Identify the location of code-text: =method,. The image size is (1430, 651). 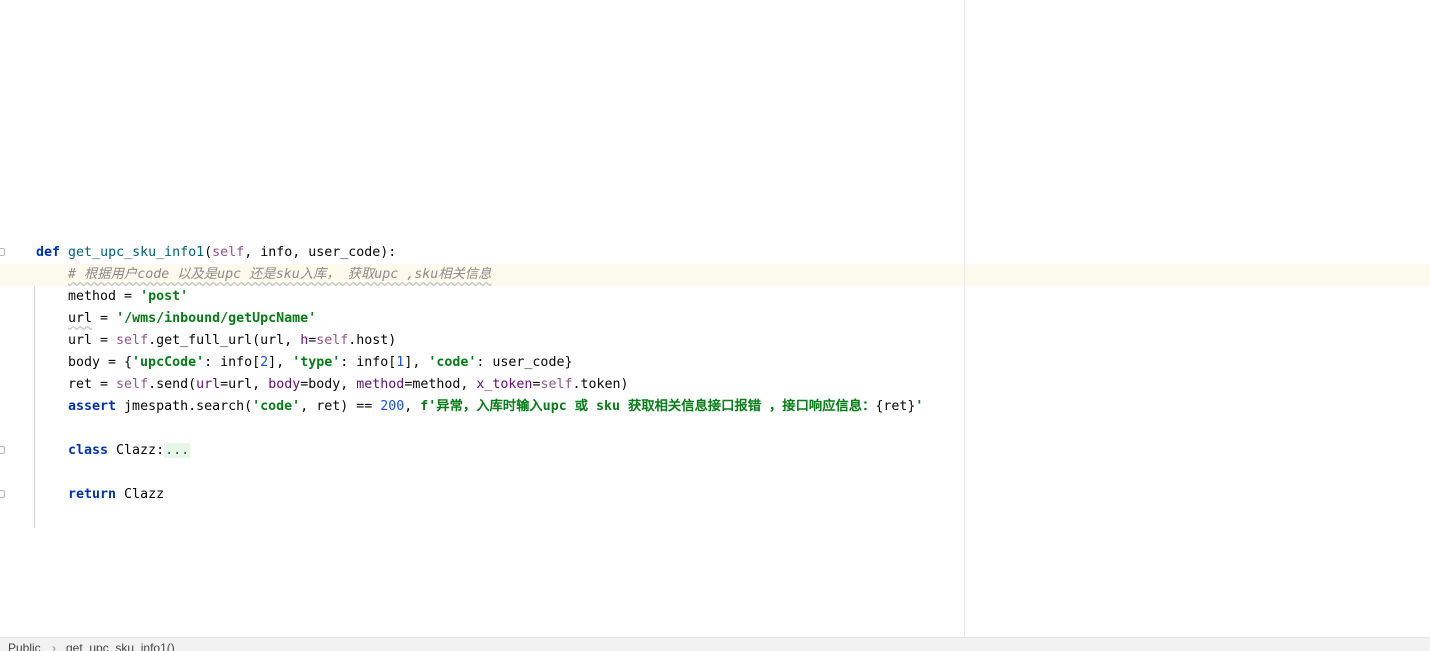
(440, 384).